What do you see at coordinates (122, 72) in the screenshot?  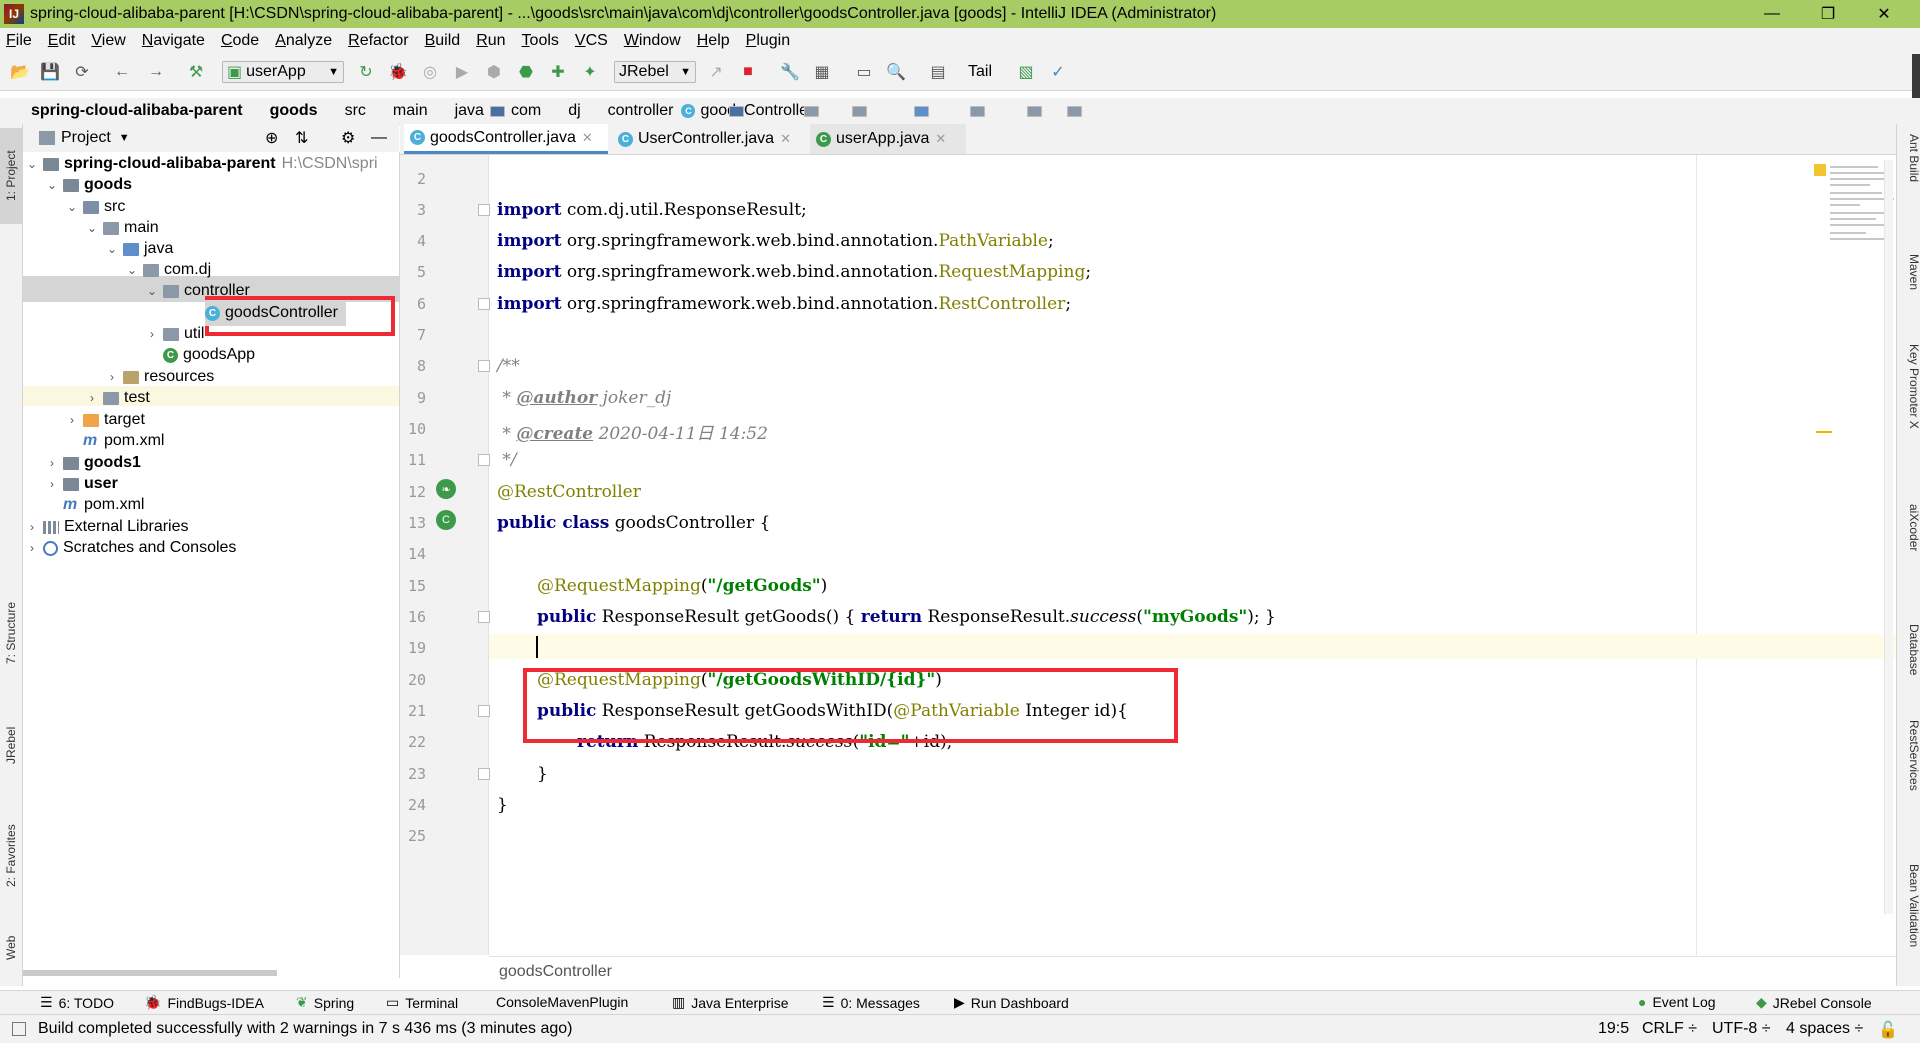 I see `back-icon: ←` at bounding box center [122, 72].